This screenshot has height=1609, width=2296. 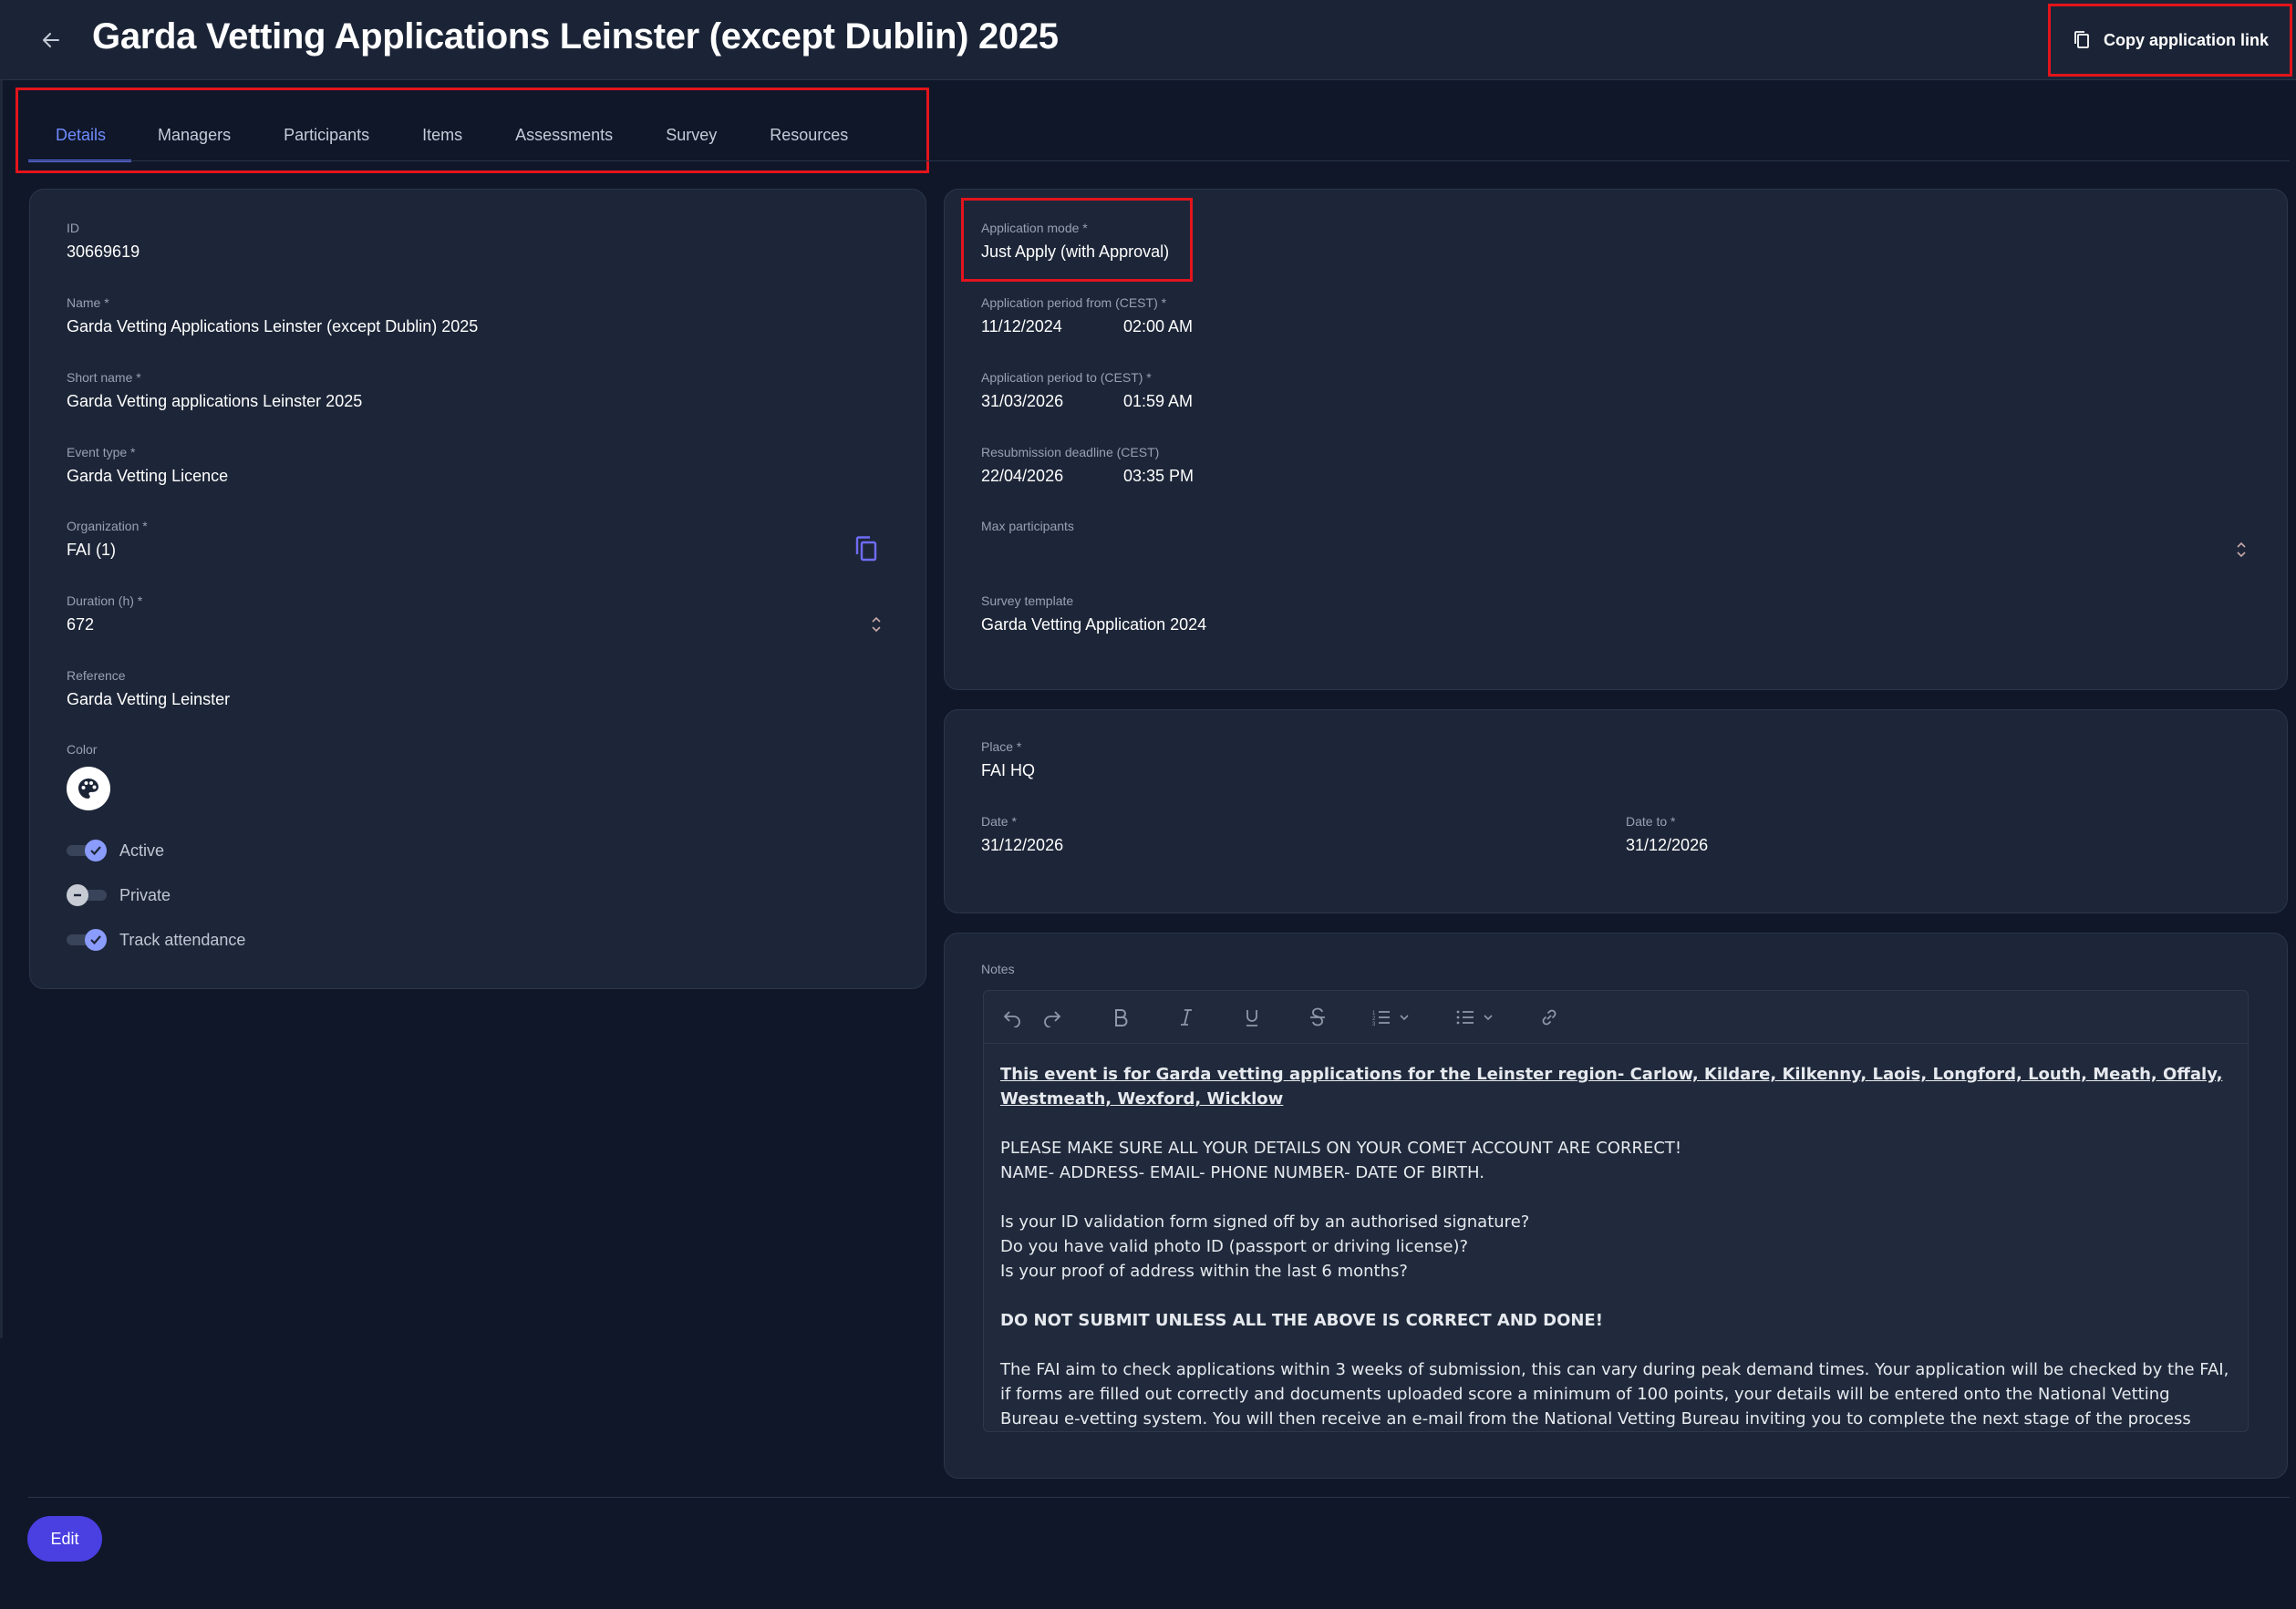 What do you see at coordinates (215, 401) in the screenshot?
I see `short-name-value: Garda Vetting applications Leinster 2025` at bounding box center [215, 401].